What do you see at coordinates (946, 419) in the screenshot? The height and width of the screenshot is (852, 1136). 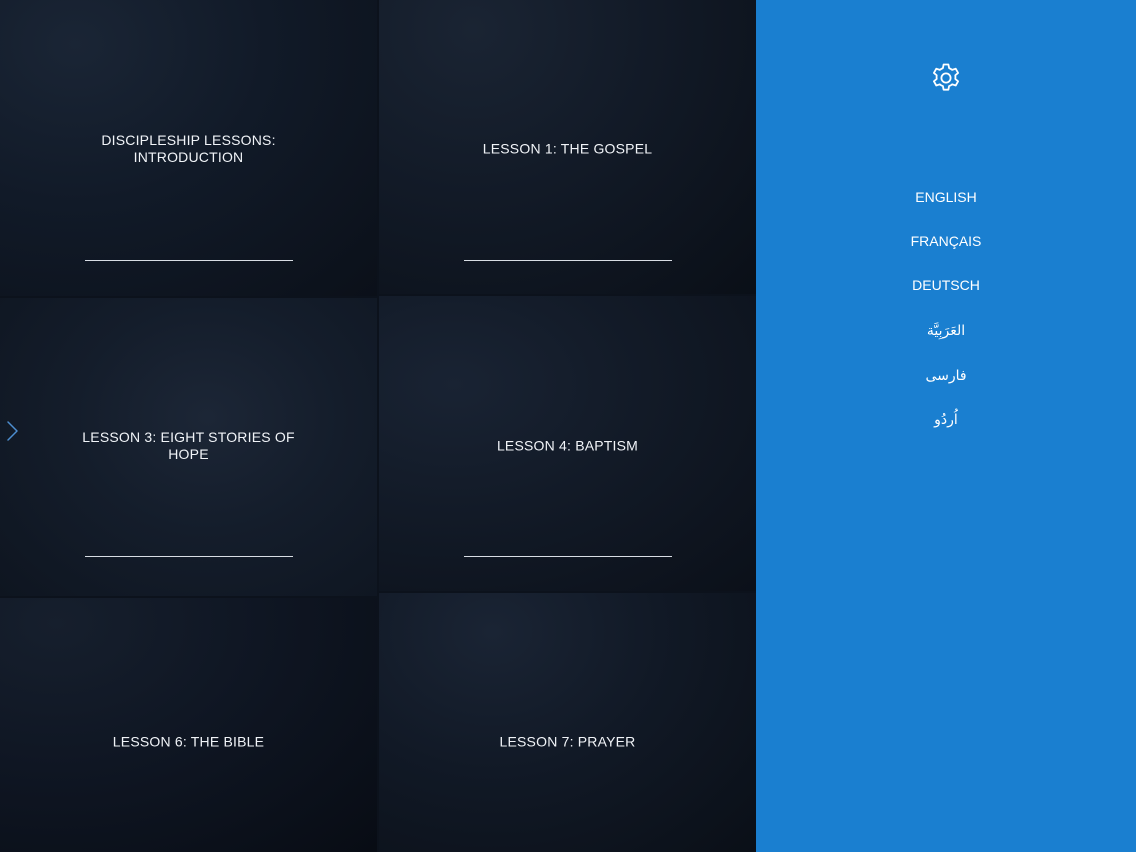 I see `language-option-urdu: اُردُو` at bounding box center [946, 419].